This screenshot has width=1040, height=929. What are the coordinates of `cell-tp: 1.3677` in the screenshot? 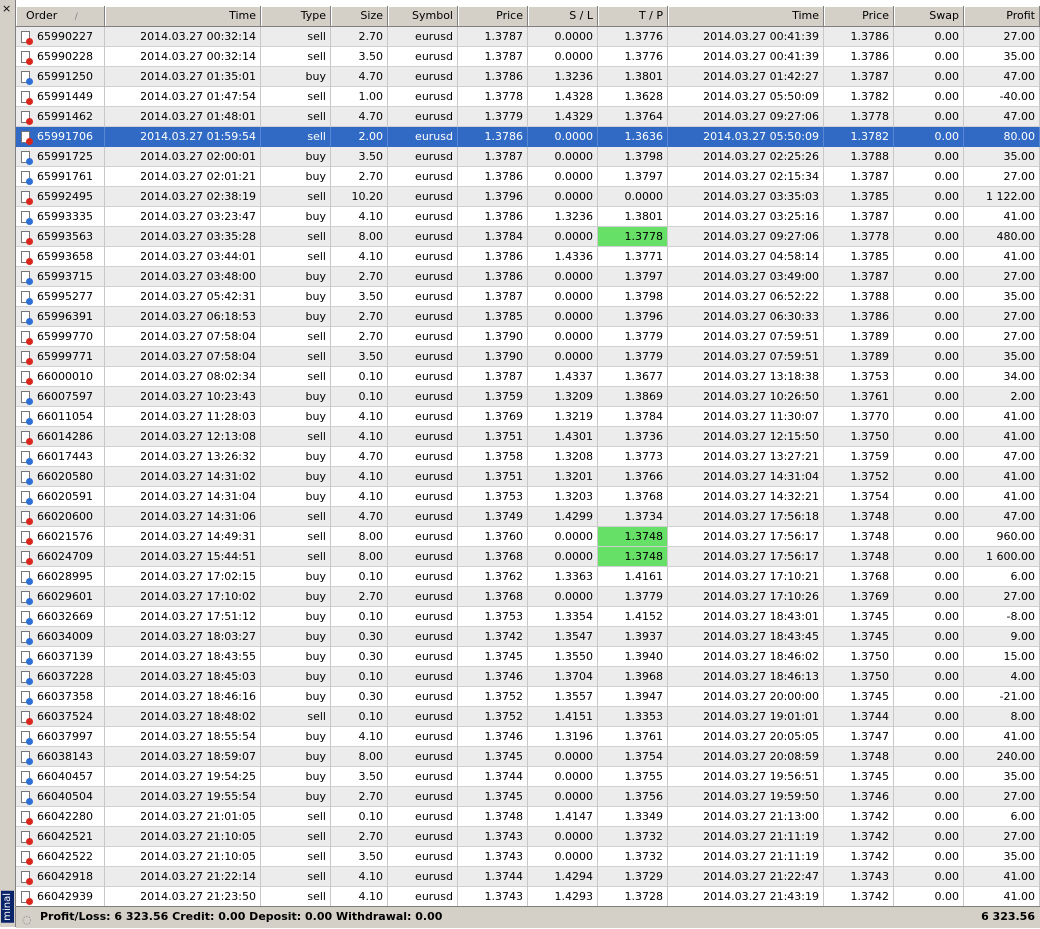 It's located at (633, 377).